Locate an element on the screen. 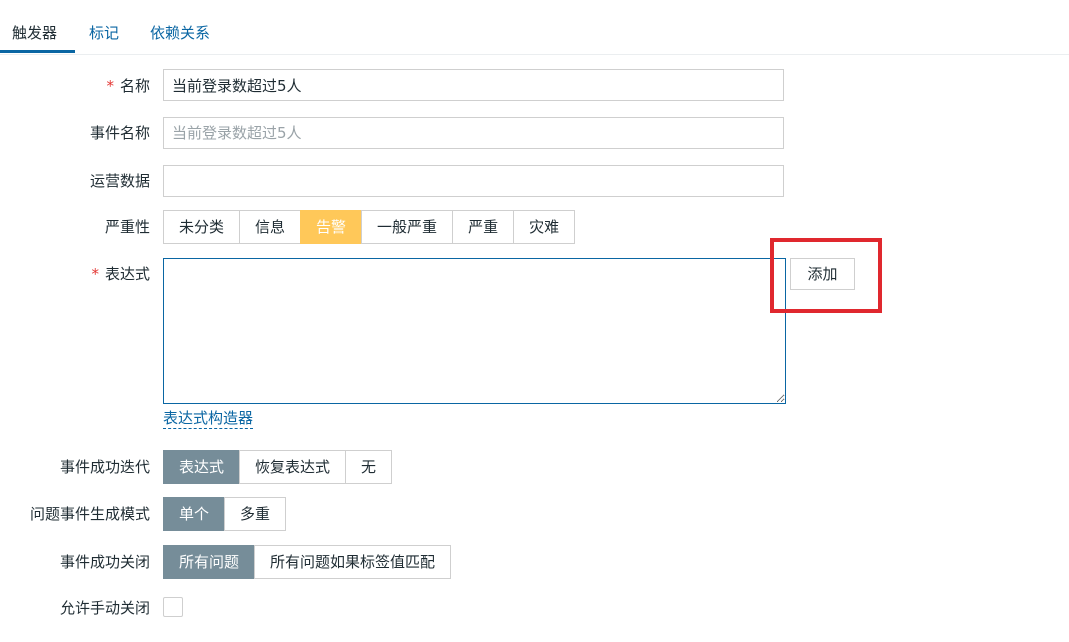 The width and height of the screenshot is (1069, 642). manual-close-label: 允许手动关闭 is located at coordinates (104, 608).